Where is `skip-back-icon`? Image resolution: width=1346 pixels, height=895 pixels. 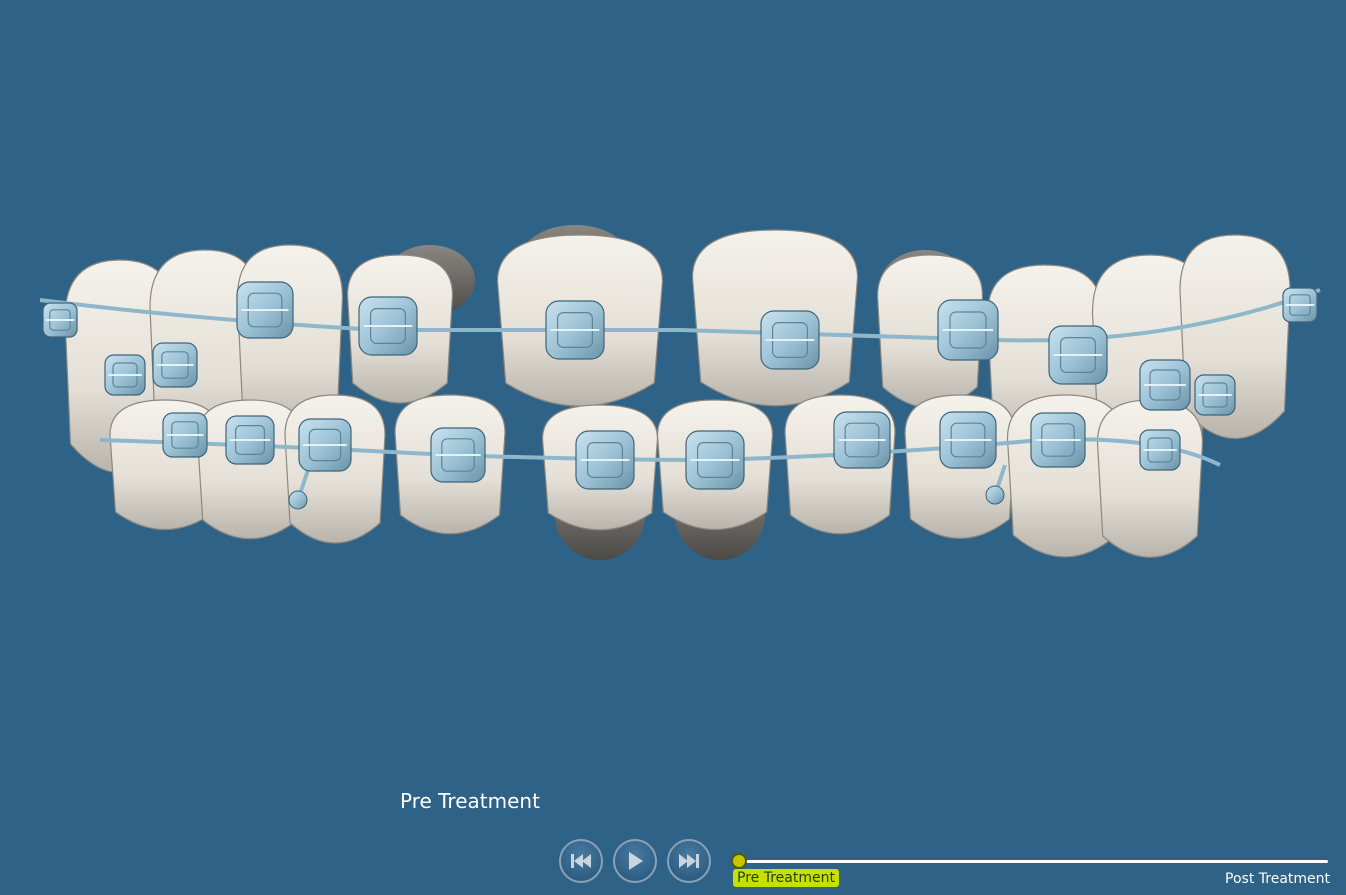 skip-back-icon is located at coordinates (581, 861).